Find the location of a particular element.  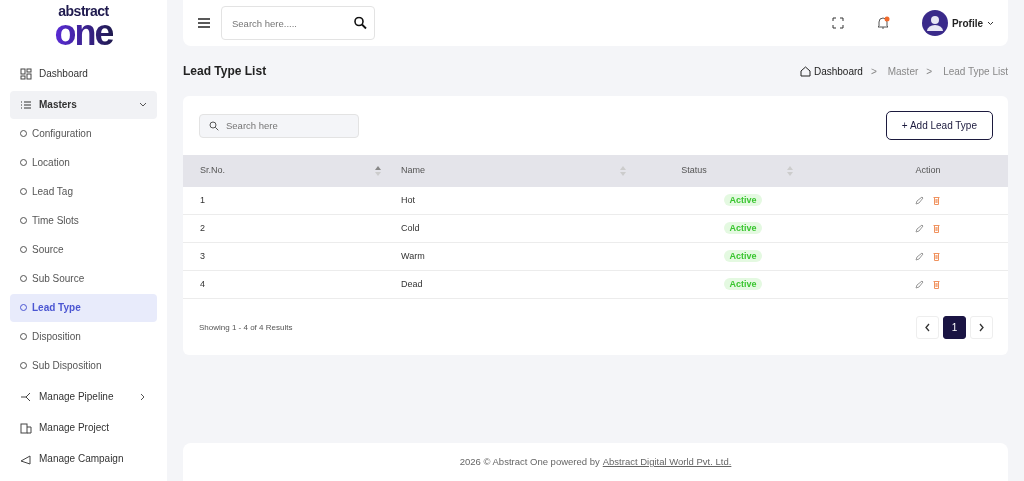

grid-icon is located at coordinates (26, 73).